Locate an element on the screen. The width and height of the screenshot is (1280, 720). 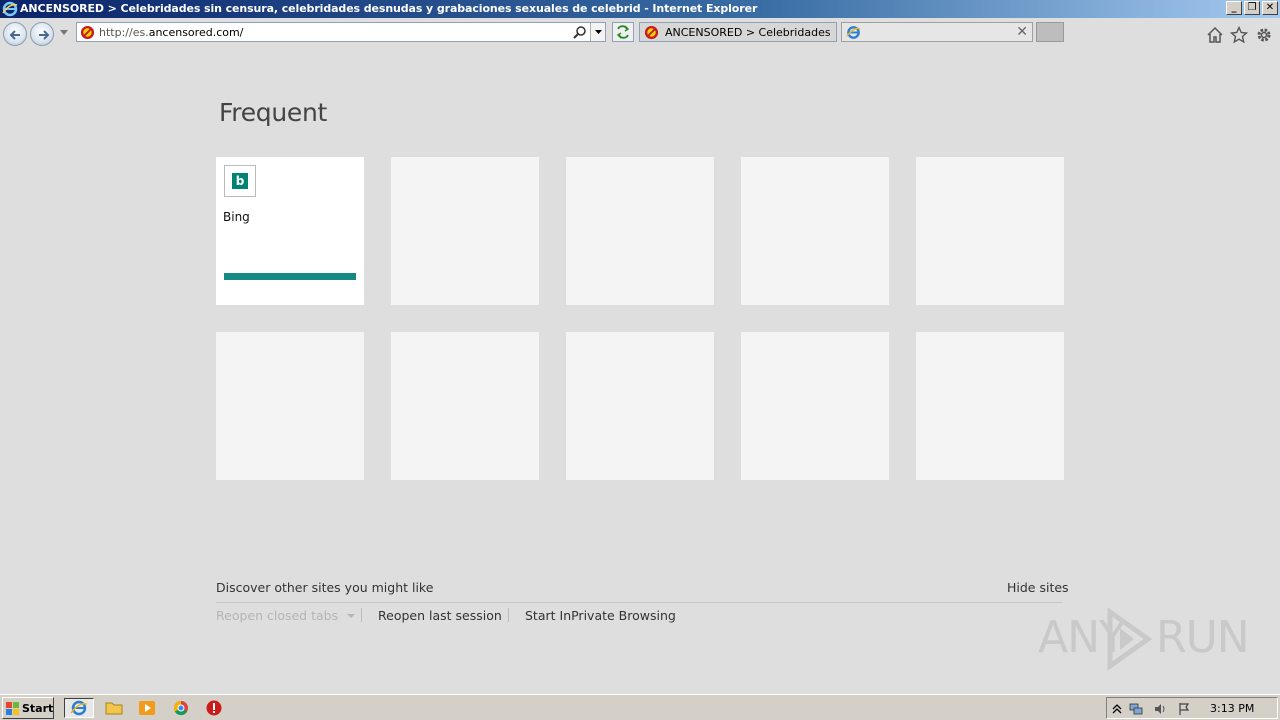
watermark-text-right: RUN is located at coordinates (1203, 637).